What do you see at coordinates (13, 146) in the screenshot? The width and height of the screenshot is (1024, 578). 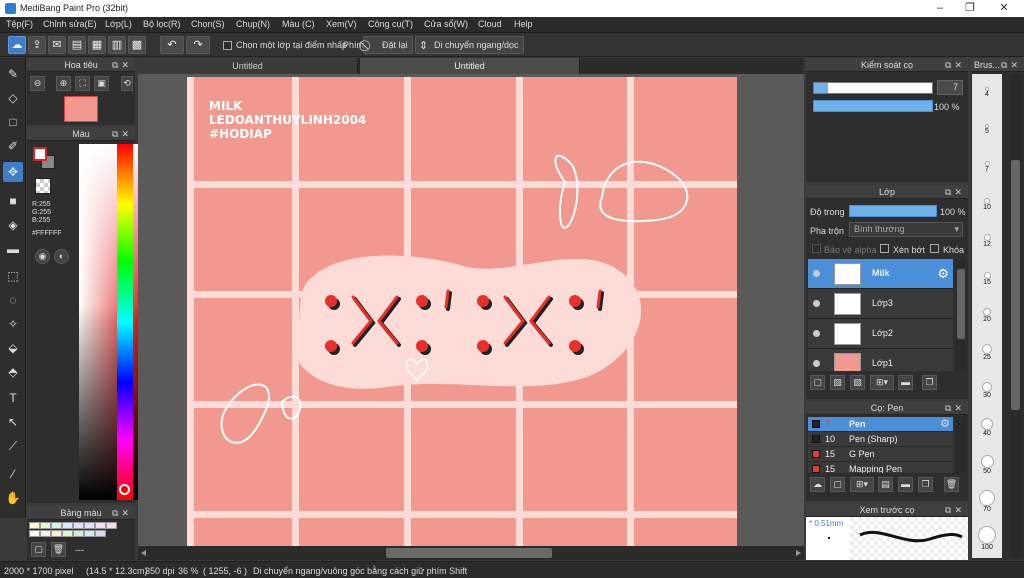 I see `pen-tool-icon: ✐` at bounding box center [13, 146].